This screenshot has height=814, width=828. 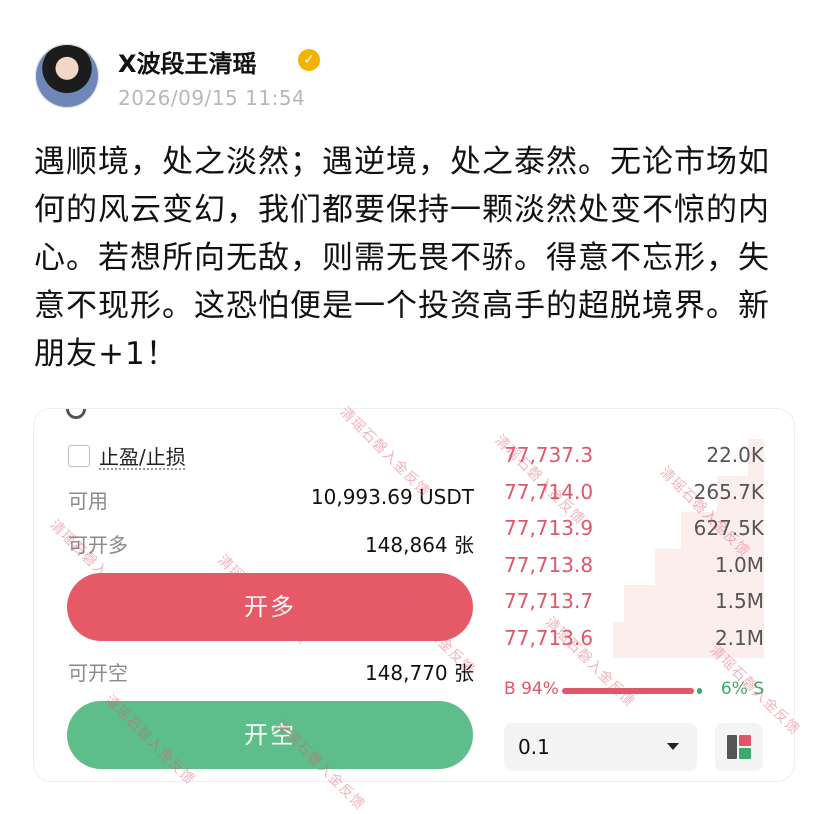 I want to click on buy-ratio-label: B 94%, so click(x=531, y=689).